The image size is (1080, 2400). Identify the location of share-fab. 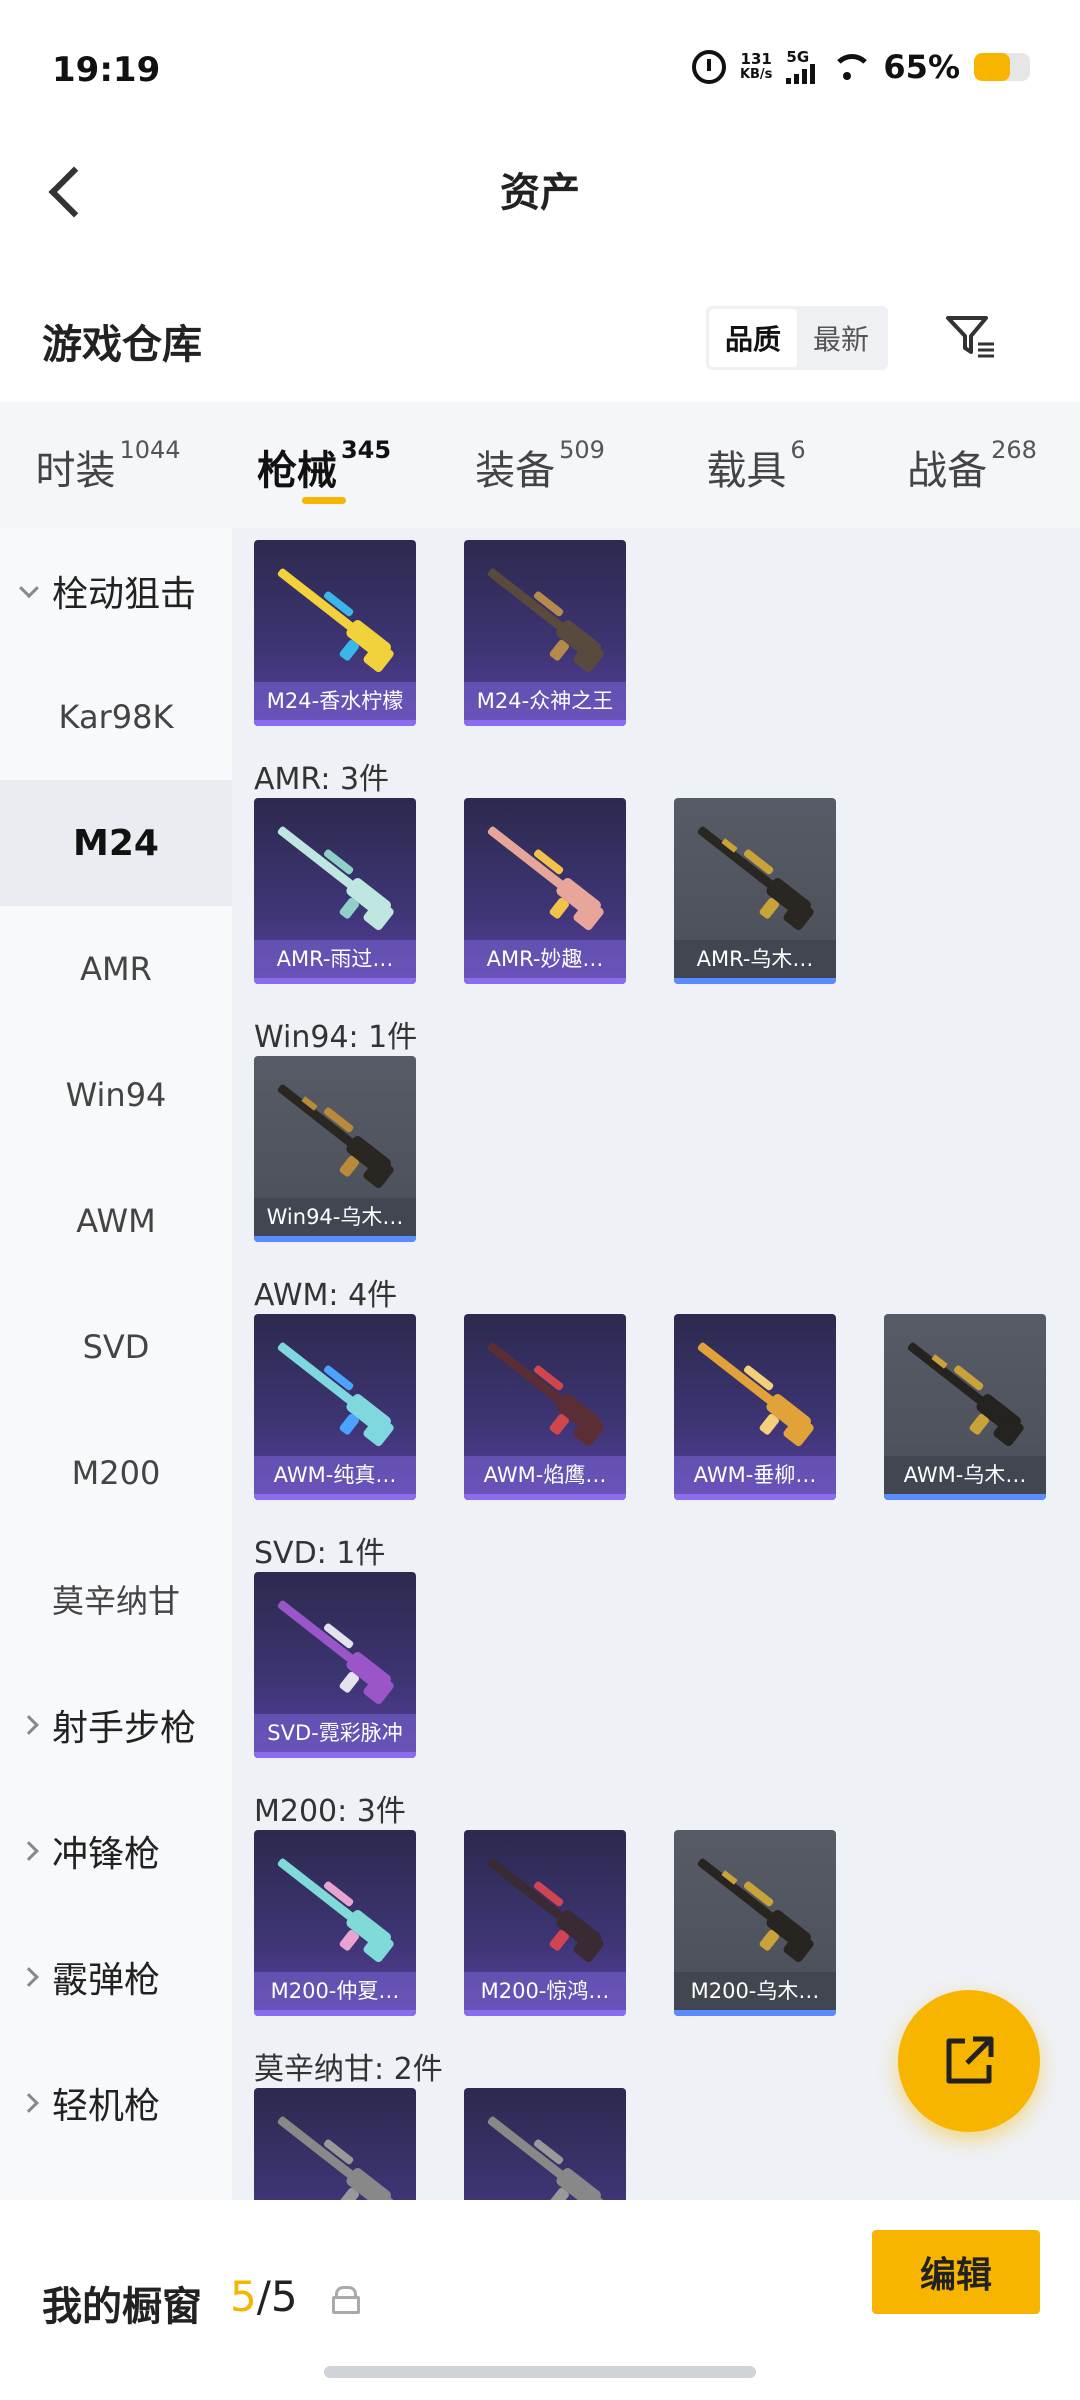
(969, 2061).